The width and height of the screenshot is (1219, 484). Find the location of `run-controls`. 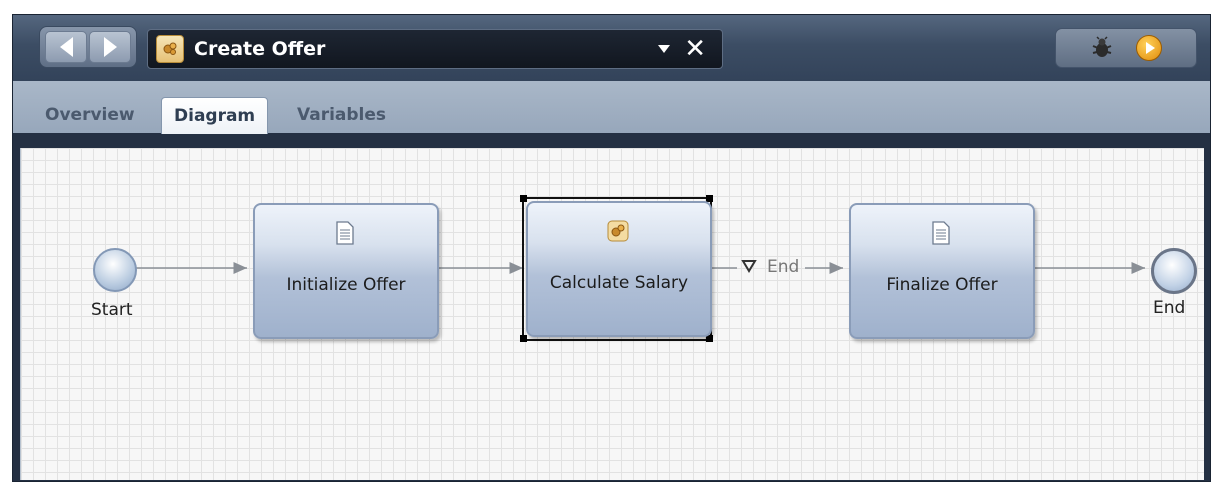

run-controls is located at coordinates (1126, 48).